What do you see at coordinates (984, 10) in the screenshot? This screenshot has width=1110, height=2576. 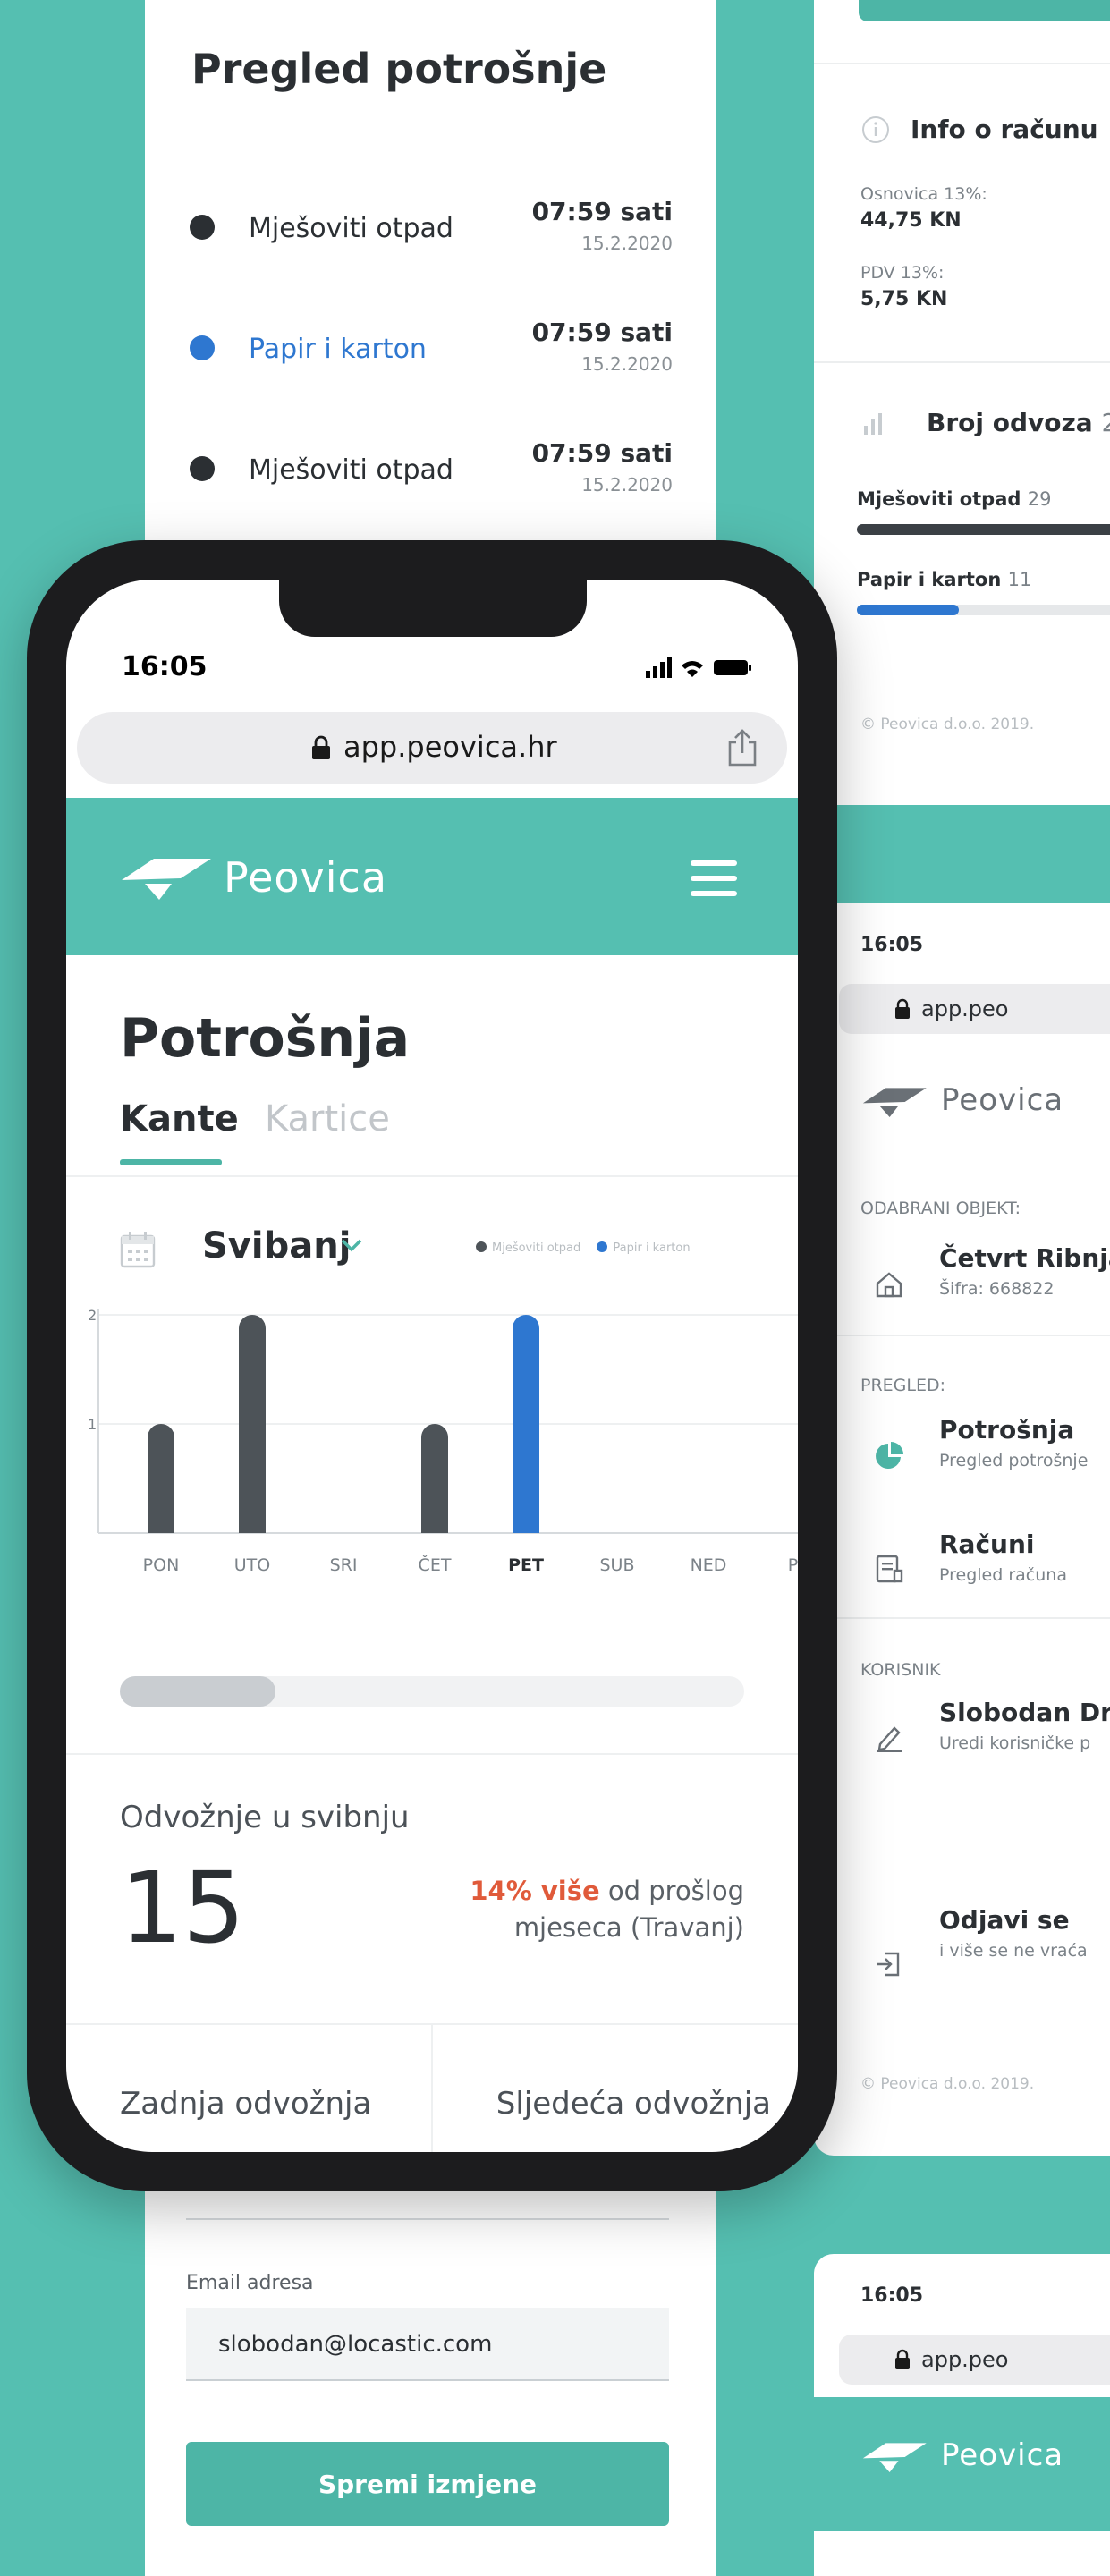 I see `top-button-edge` at bounding box center [984, 10].